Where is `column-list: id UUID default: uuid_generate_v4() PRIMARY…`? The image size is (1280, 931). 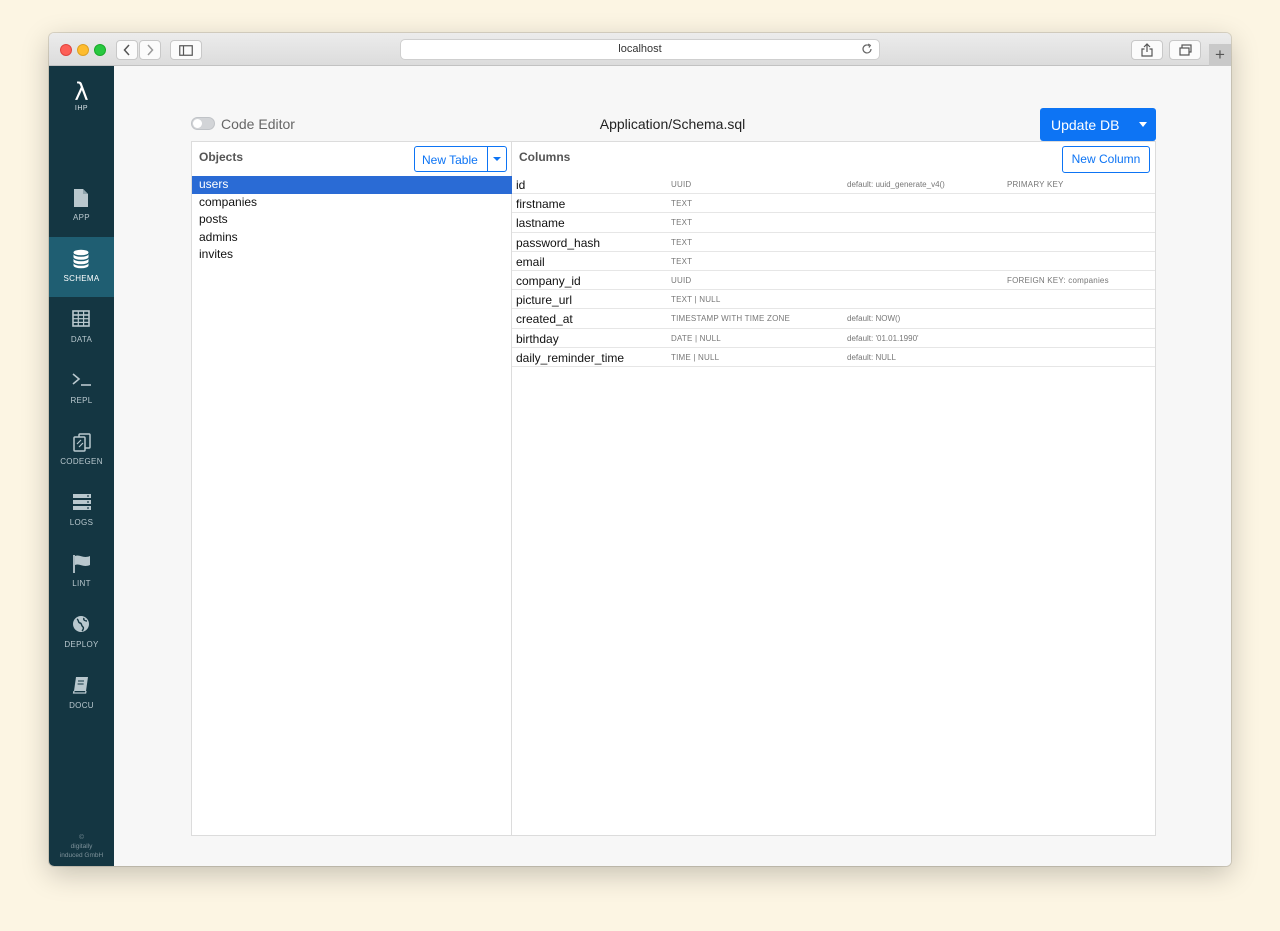 column-list: id UUID default: uuid_generate_v4() PRIMARY… is located at coordinates (833, 271).